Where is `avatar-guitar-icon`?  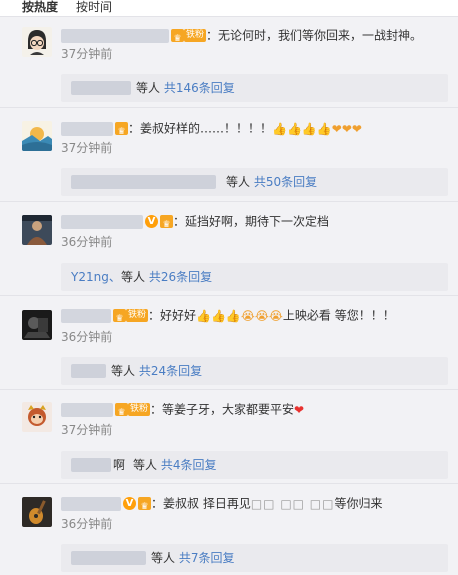 avatar-guitar-icon is located at coordinates (37, 512).